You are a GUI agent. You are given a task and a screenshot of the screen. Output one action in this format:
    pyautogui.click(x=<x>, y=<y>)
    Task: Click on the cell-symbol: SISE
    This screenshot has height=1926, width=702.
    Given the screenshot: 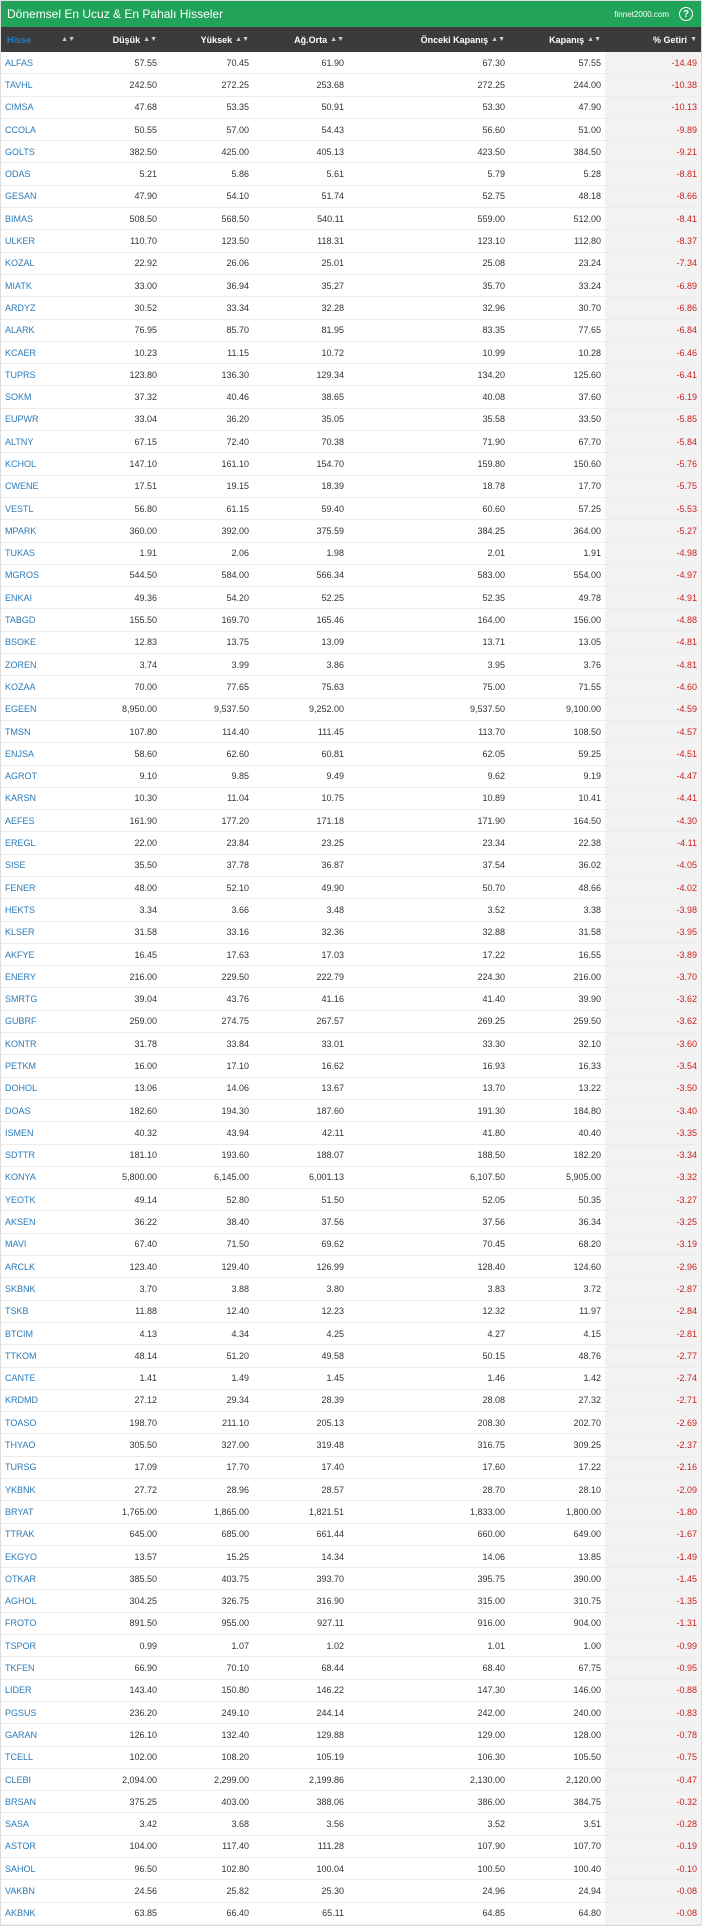 What is the action you would take?
    pyautogui.click(x=41, y=865)
    